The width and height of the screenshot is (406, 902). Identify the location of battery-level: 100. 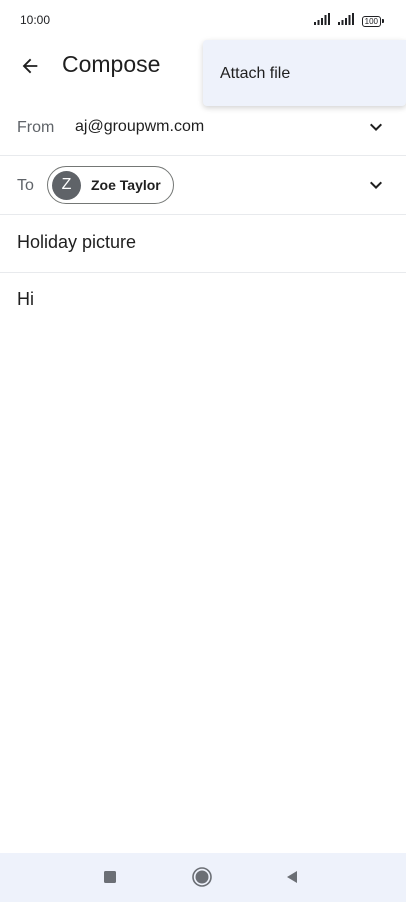
(371, 21).